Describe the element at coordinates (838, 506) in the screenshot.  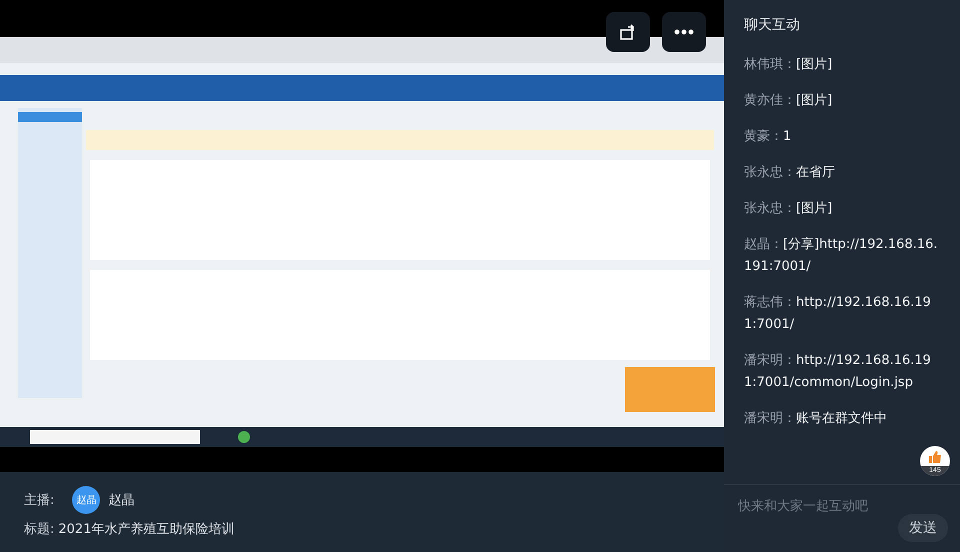
I see `chat-input-field: 快来和大家一起互动吧` at that location.